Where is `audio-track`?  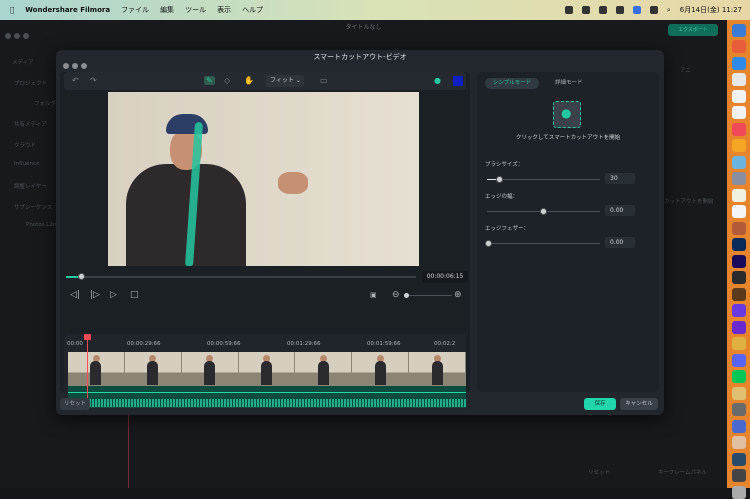
audio-track is located at coordinates (267, 397).